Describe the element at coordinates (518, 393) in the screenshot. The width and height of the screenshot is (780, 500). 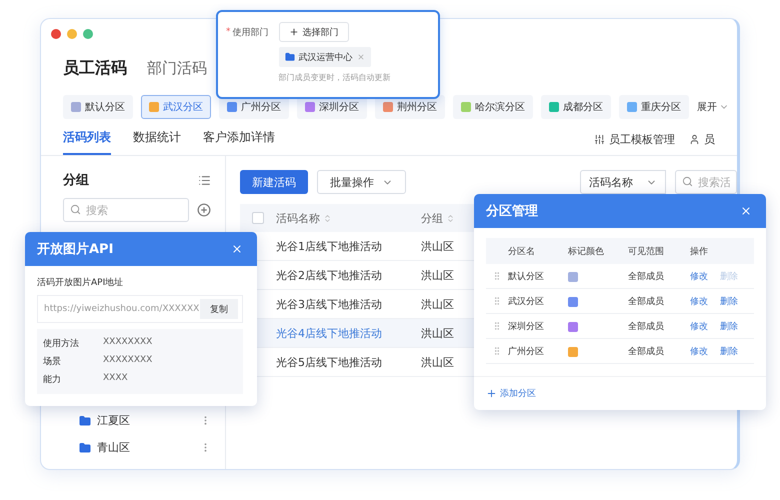
I see `add-partition-link: 添加分区` at that location.